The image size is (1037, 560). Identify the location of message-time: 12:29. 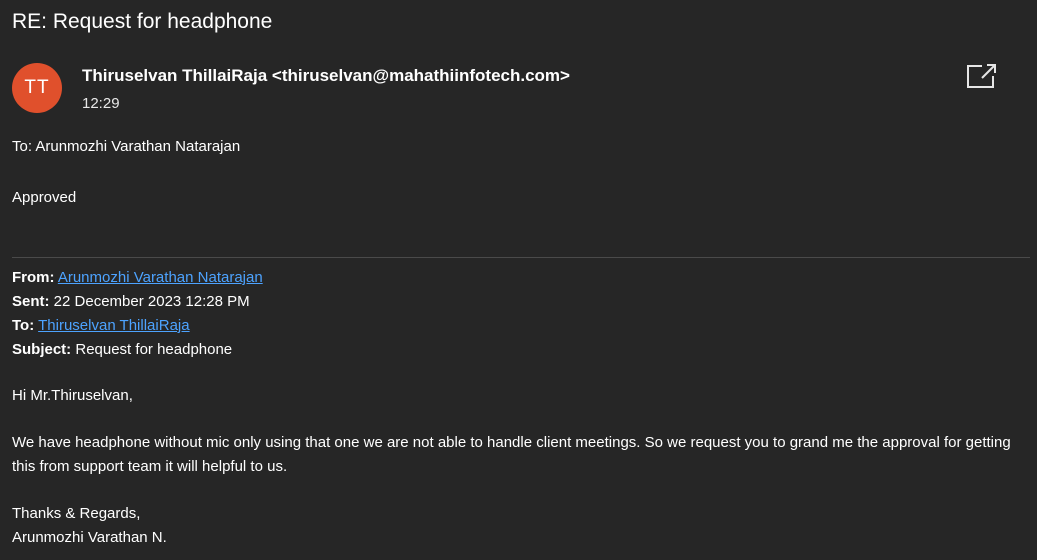
(101, 103).